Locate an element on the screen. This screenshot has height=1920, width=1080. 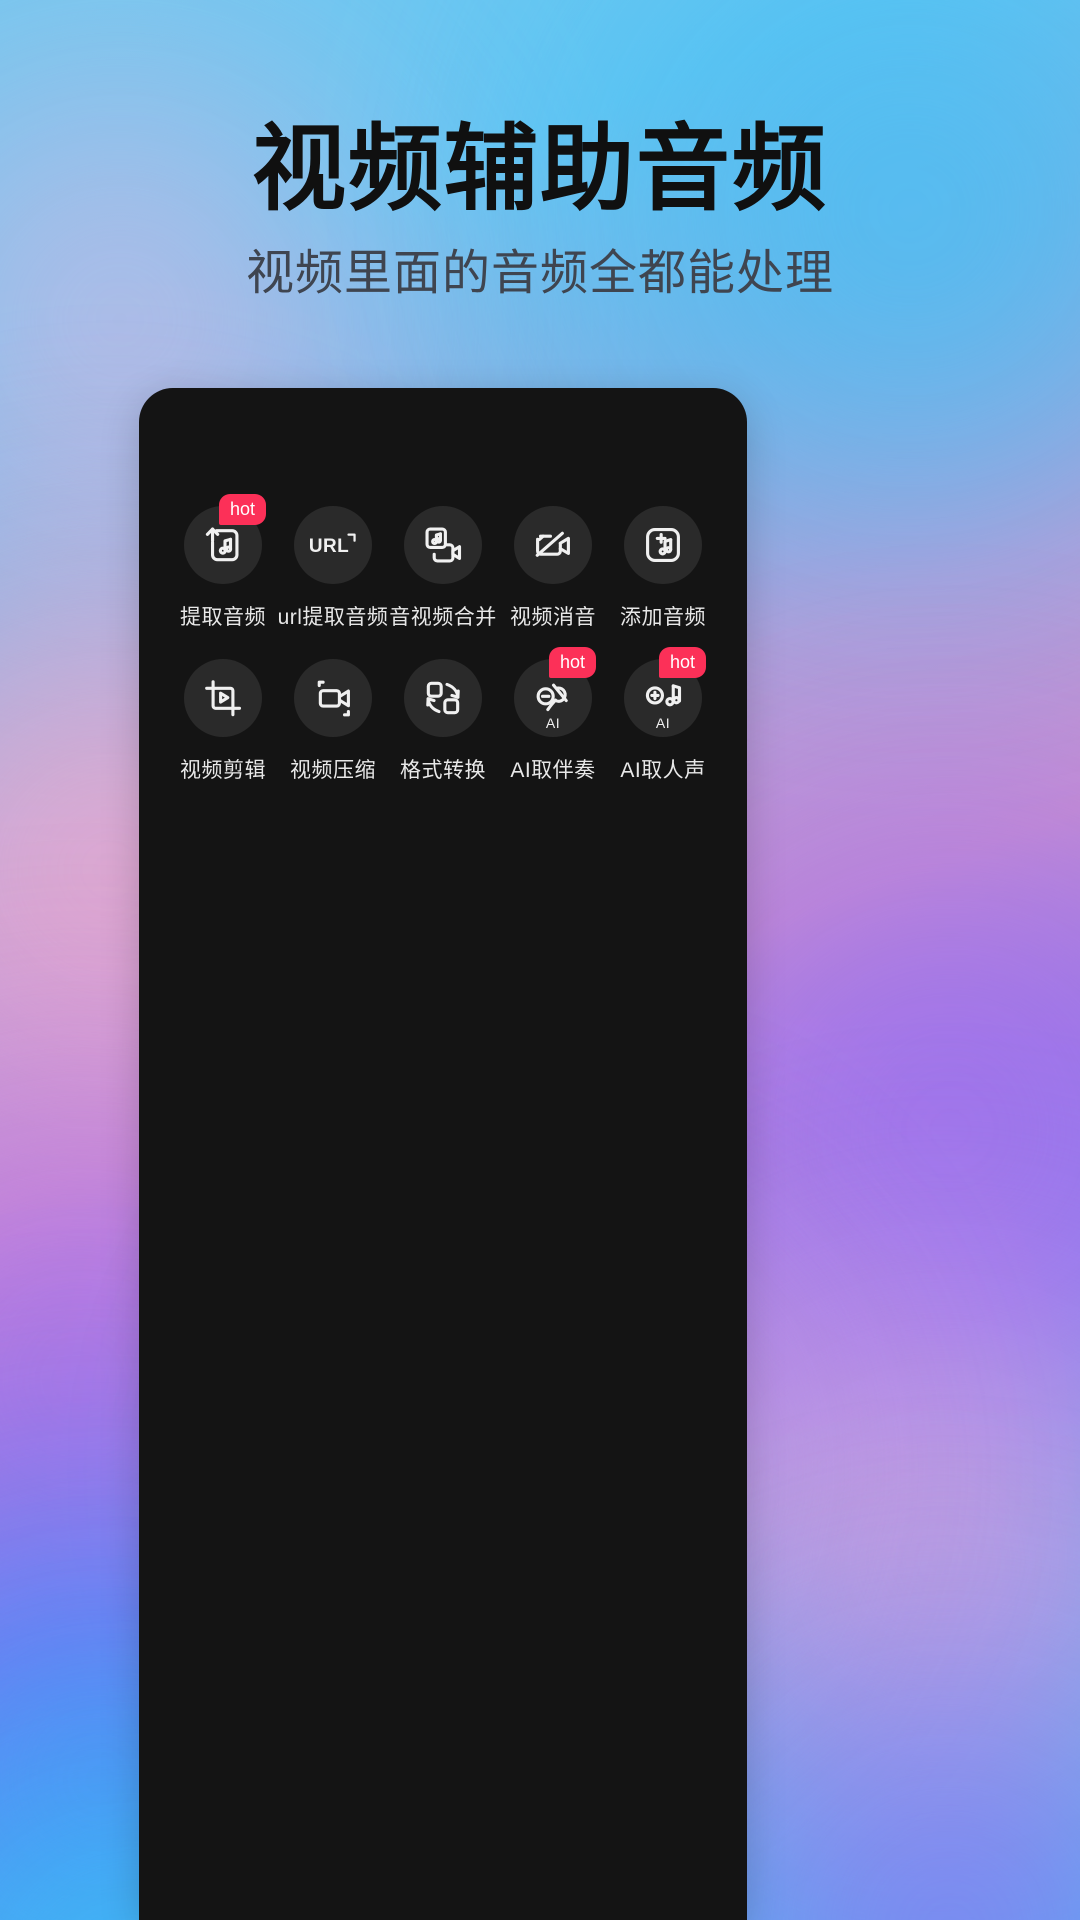
tool-item-label: url提取音频 is located at coordinates (333, 617).